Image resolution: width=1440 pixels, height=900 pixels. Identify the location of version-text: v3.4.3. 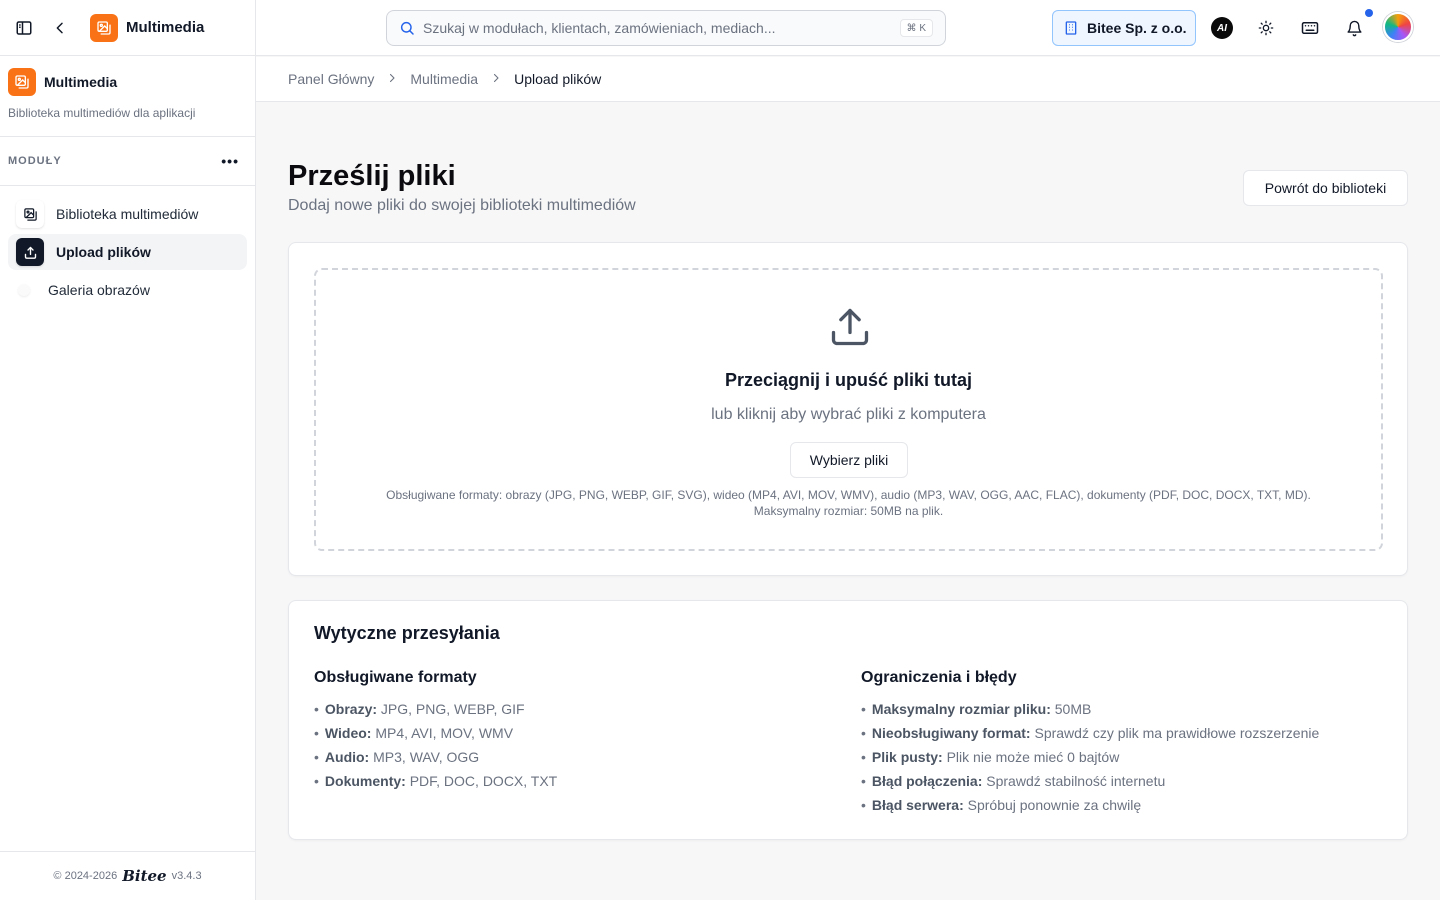
(186, 876).